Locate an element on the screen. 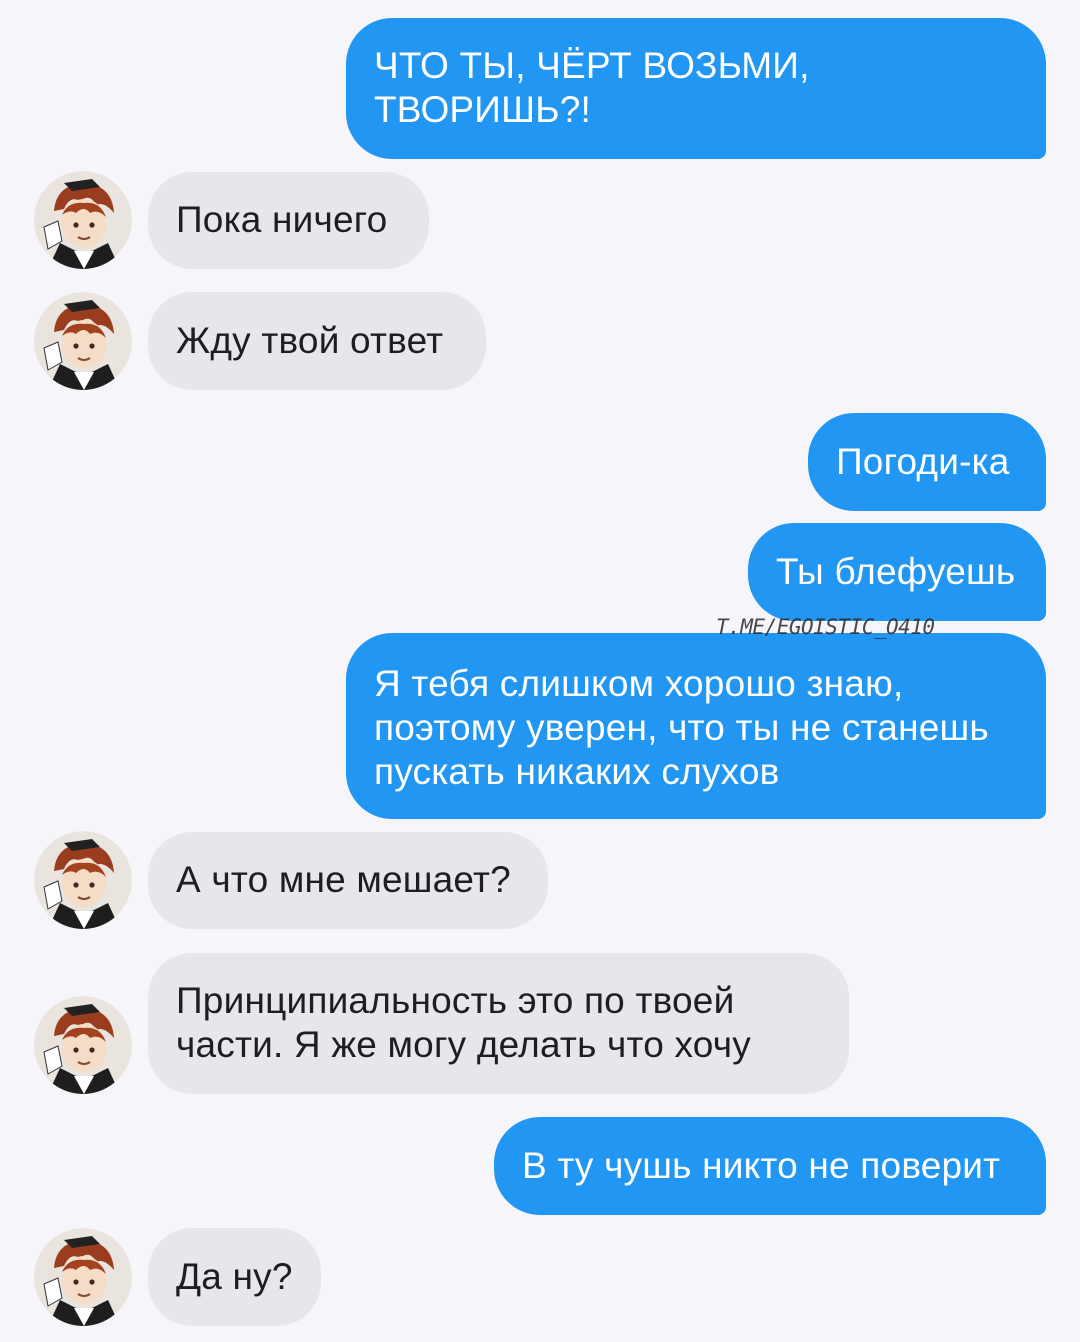 This screenshot has width=1080, height=1342. message-text-line: поэтому уверен, что ты не станешь is located at coordinates (681, 727).